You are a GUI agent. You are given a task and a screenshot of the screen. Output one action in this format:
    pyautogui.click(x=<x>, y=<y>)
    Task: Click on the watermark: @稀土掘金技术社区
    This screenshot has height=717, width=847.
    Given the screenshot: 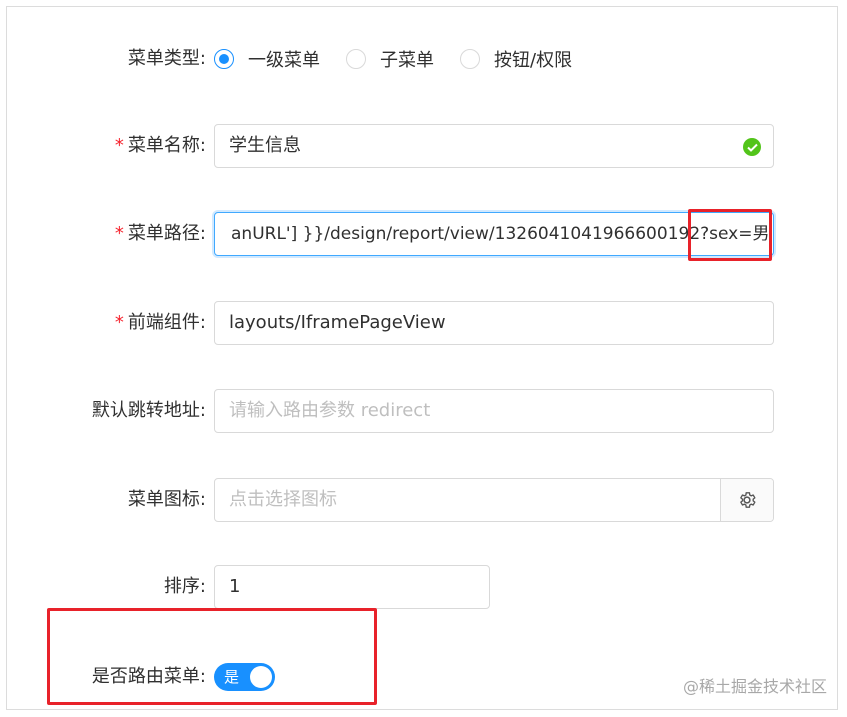 What is the action you would take?
    pyautogui.click(x=754, y=686)
    